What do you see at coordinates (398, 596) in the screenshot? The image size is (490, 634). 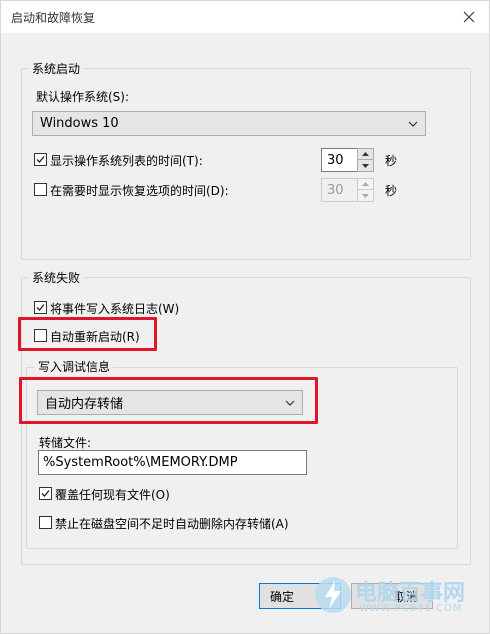 I see `watermark-logo: 电脑百事网 WWW.PC841.COM` at bounding box center [398, 596].